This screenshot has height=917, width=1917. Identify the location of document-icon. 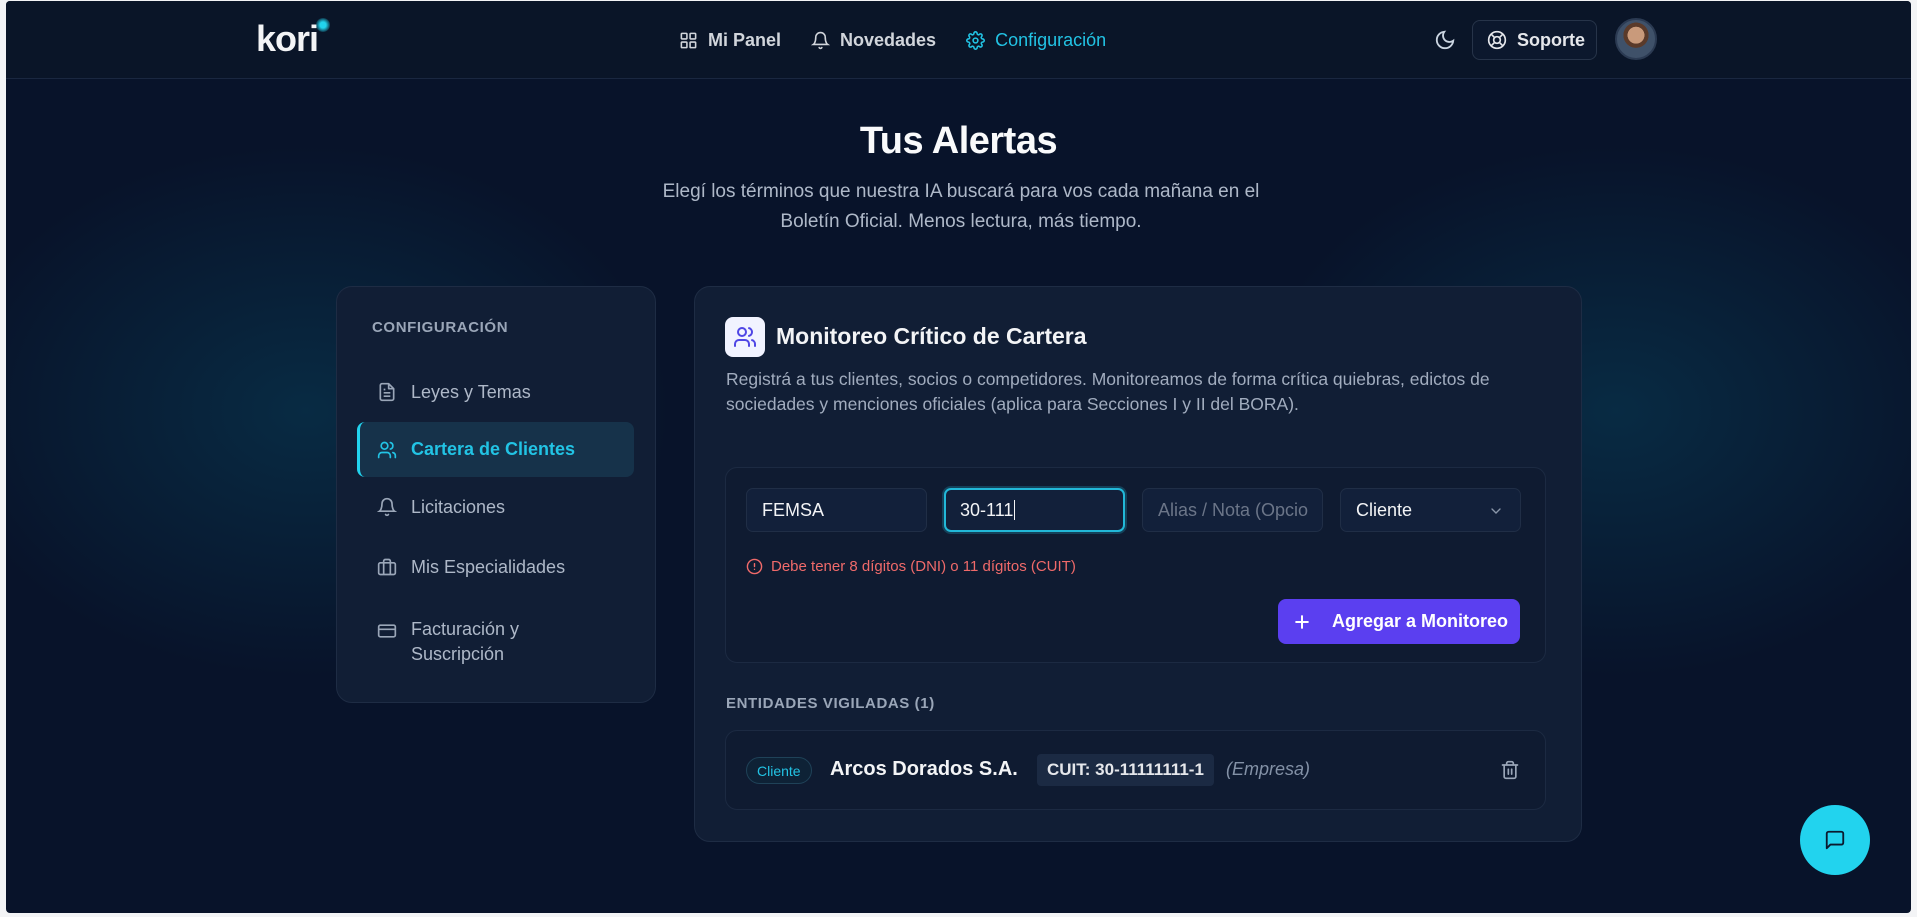
(387, 392).